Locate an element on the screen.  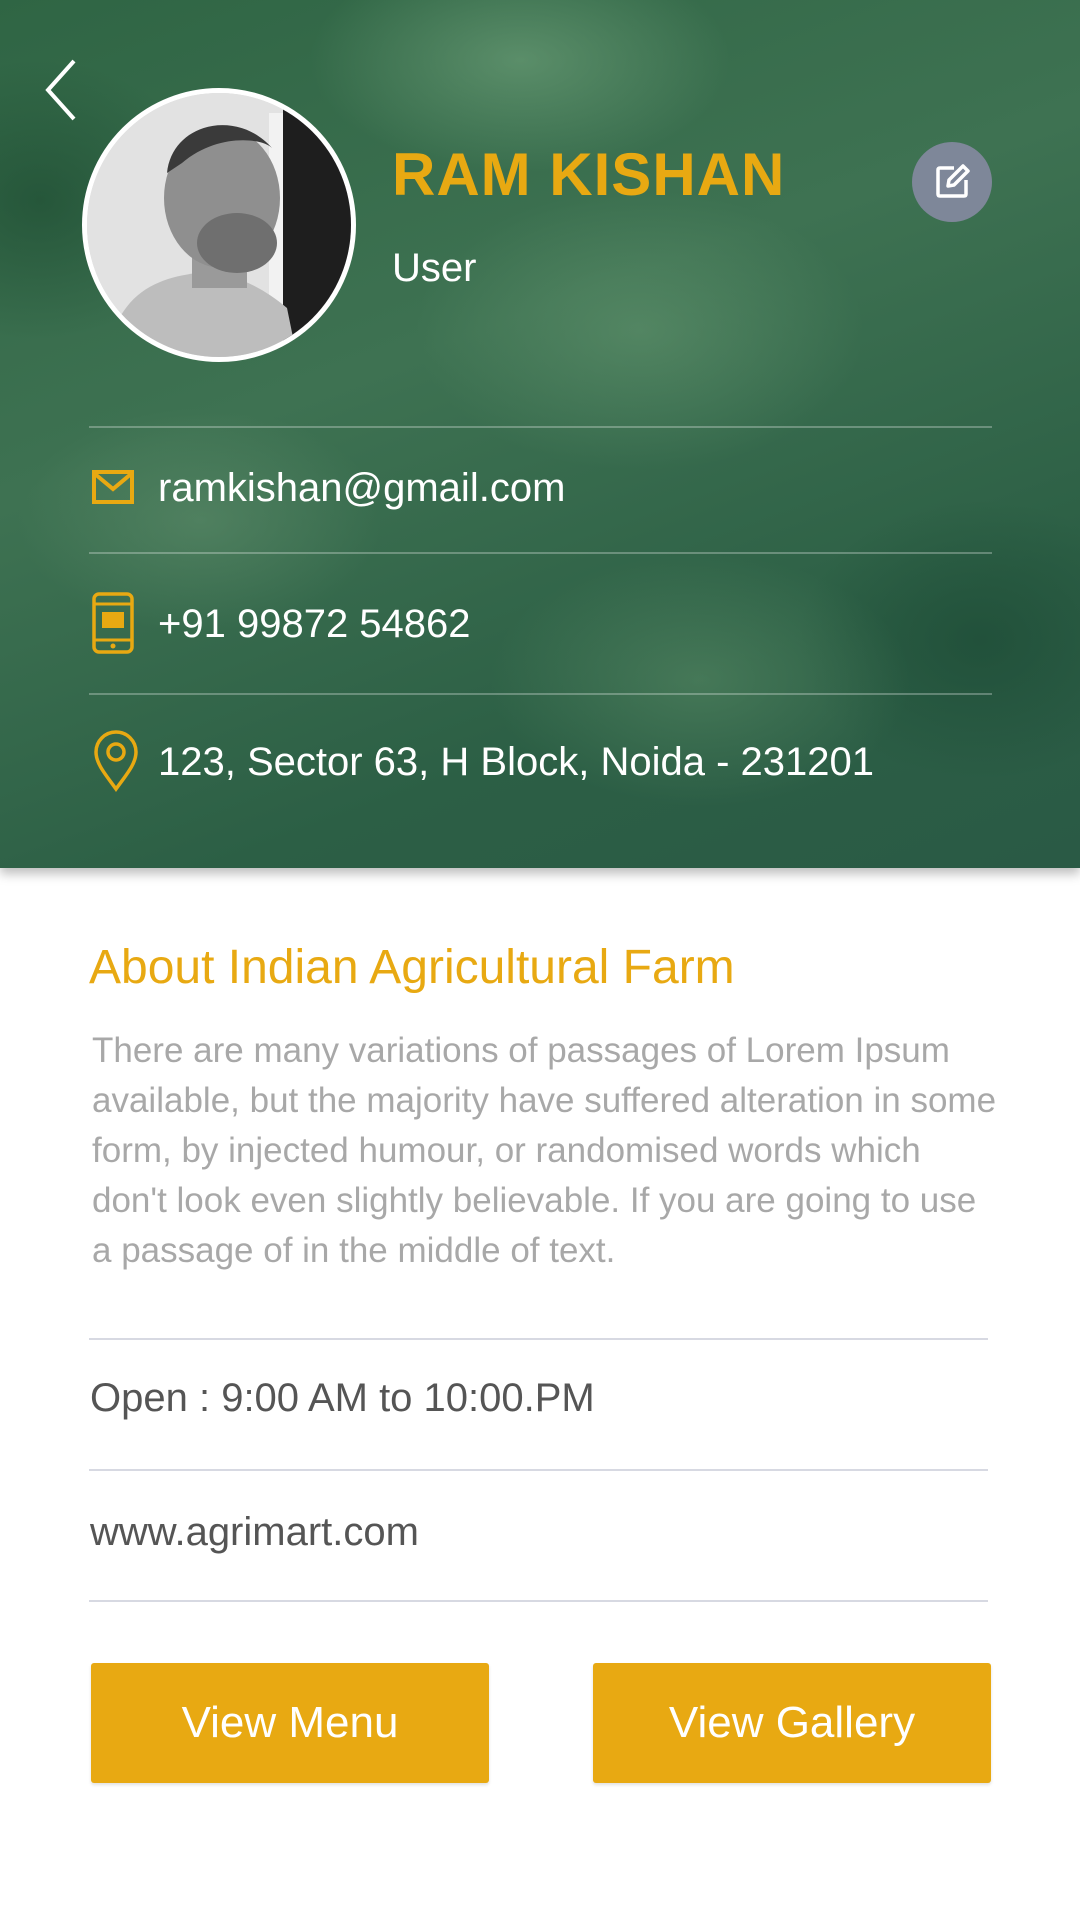
profile-role: User is located at coordinates (434, 268).